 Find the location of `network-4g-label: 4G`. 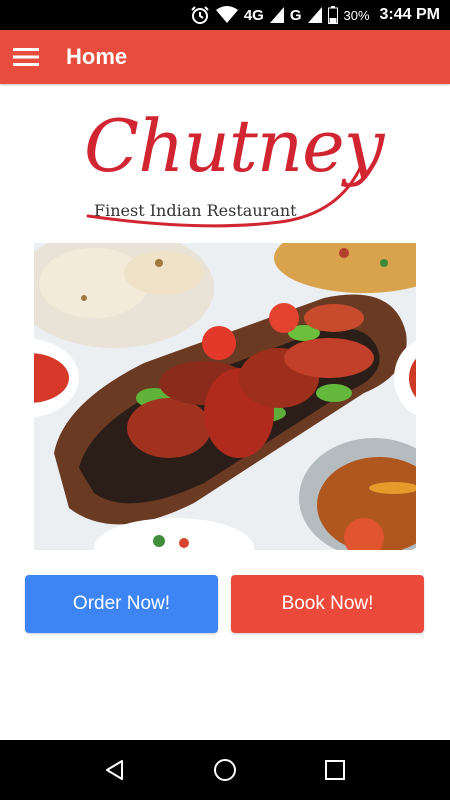

network-4g-label: 4G is located at coordinates (253, 15).